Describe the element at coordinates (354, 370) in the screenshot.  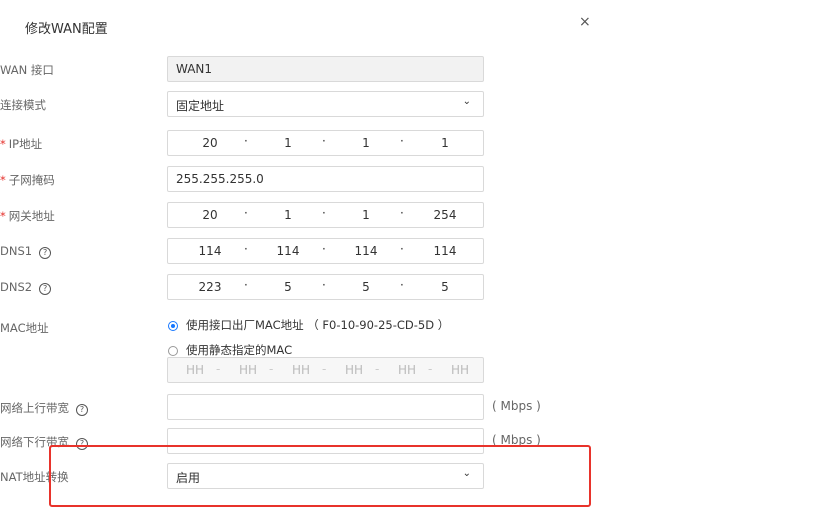
I see `mac-part-4: HH` at that location.